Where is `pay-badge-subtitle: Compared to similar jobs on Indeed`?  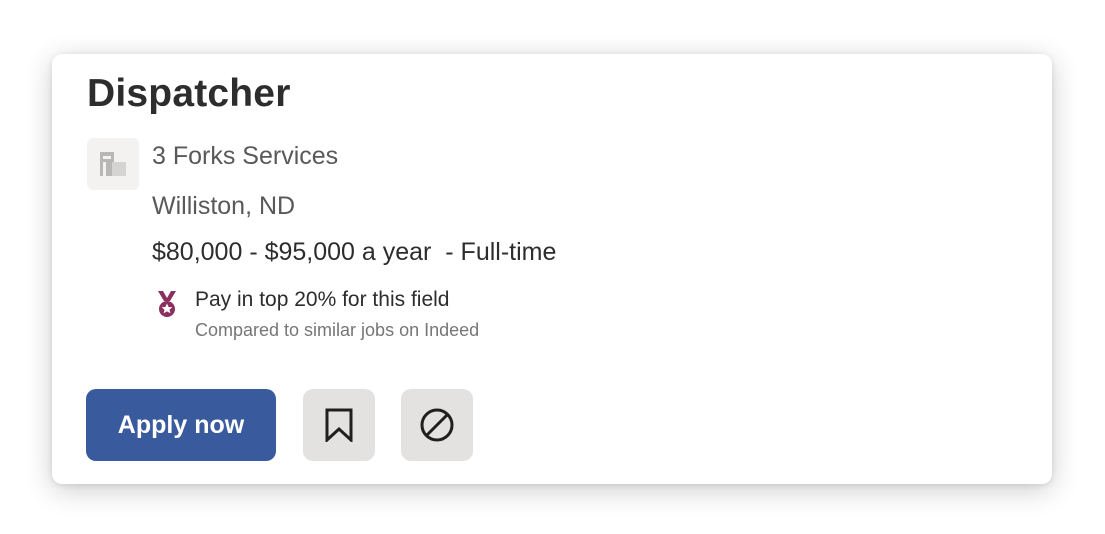
pay-badge-subtitle: Compared to similar jobs on Indeed is located at coordinates (337, 330).